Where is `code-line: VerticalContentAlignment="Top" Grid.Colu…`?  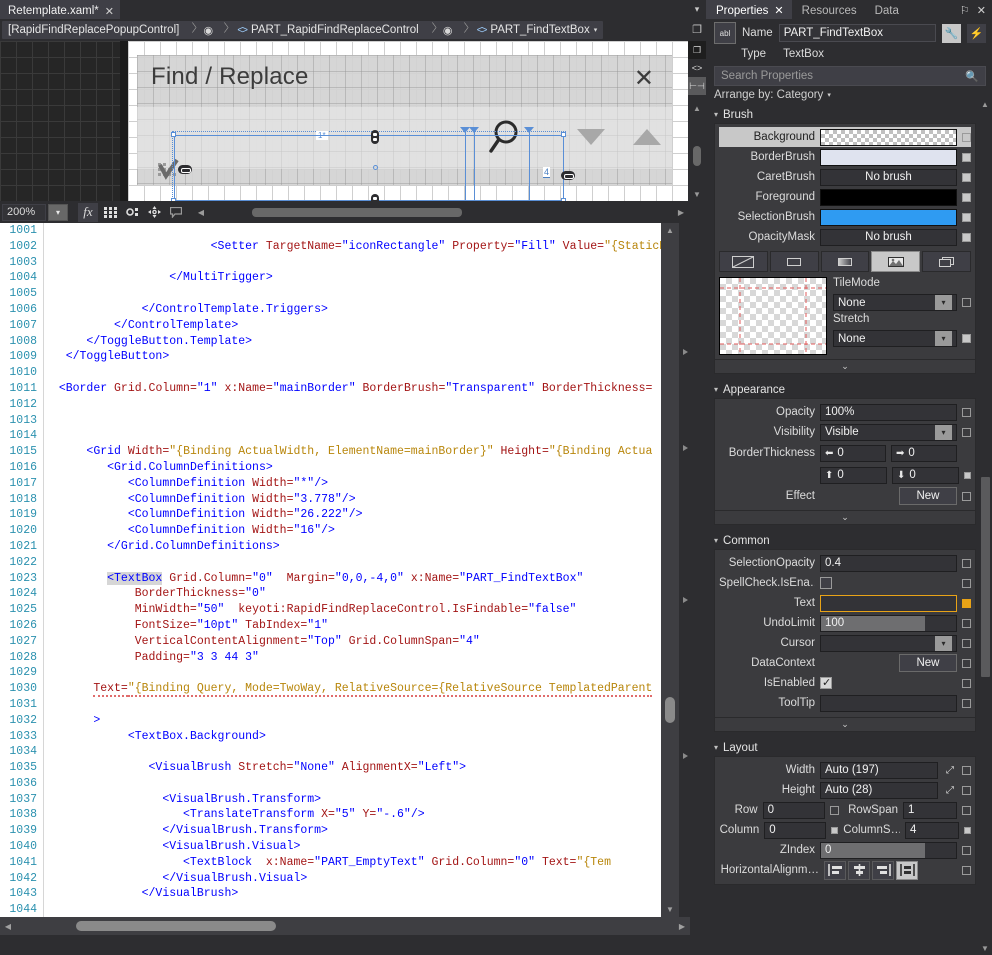 code-line: VerticalContentAlignment="Top" Grid.Colu… is located at coordinates (353, 642).